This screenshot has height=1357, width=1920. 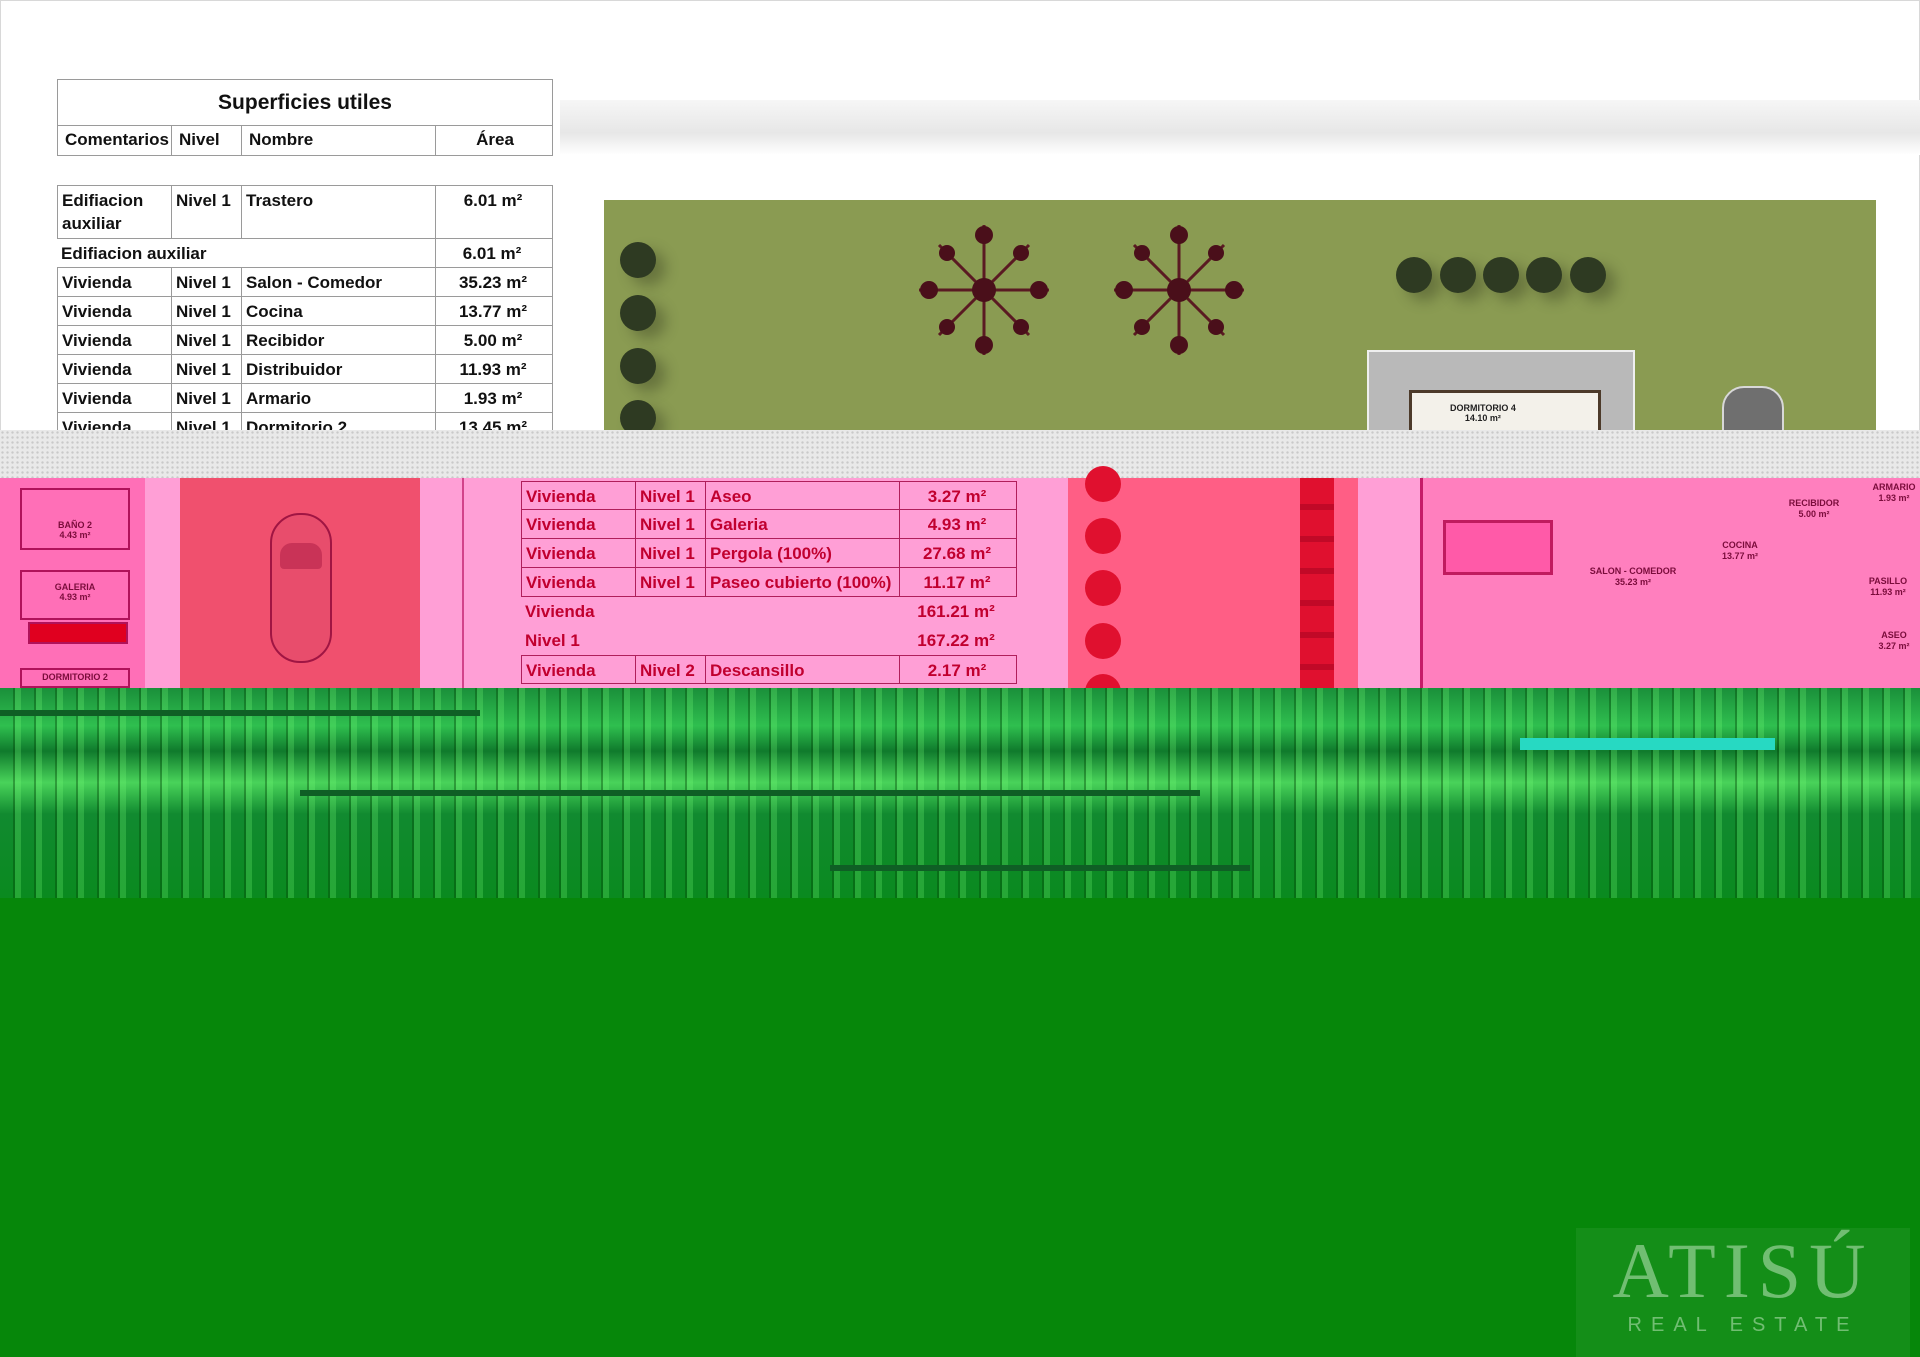 I want to click on room-name: DORMITORIO 2, so click(x=75, y=677).